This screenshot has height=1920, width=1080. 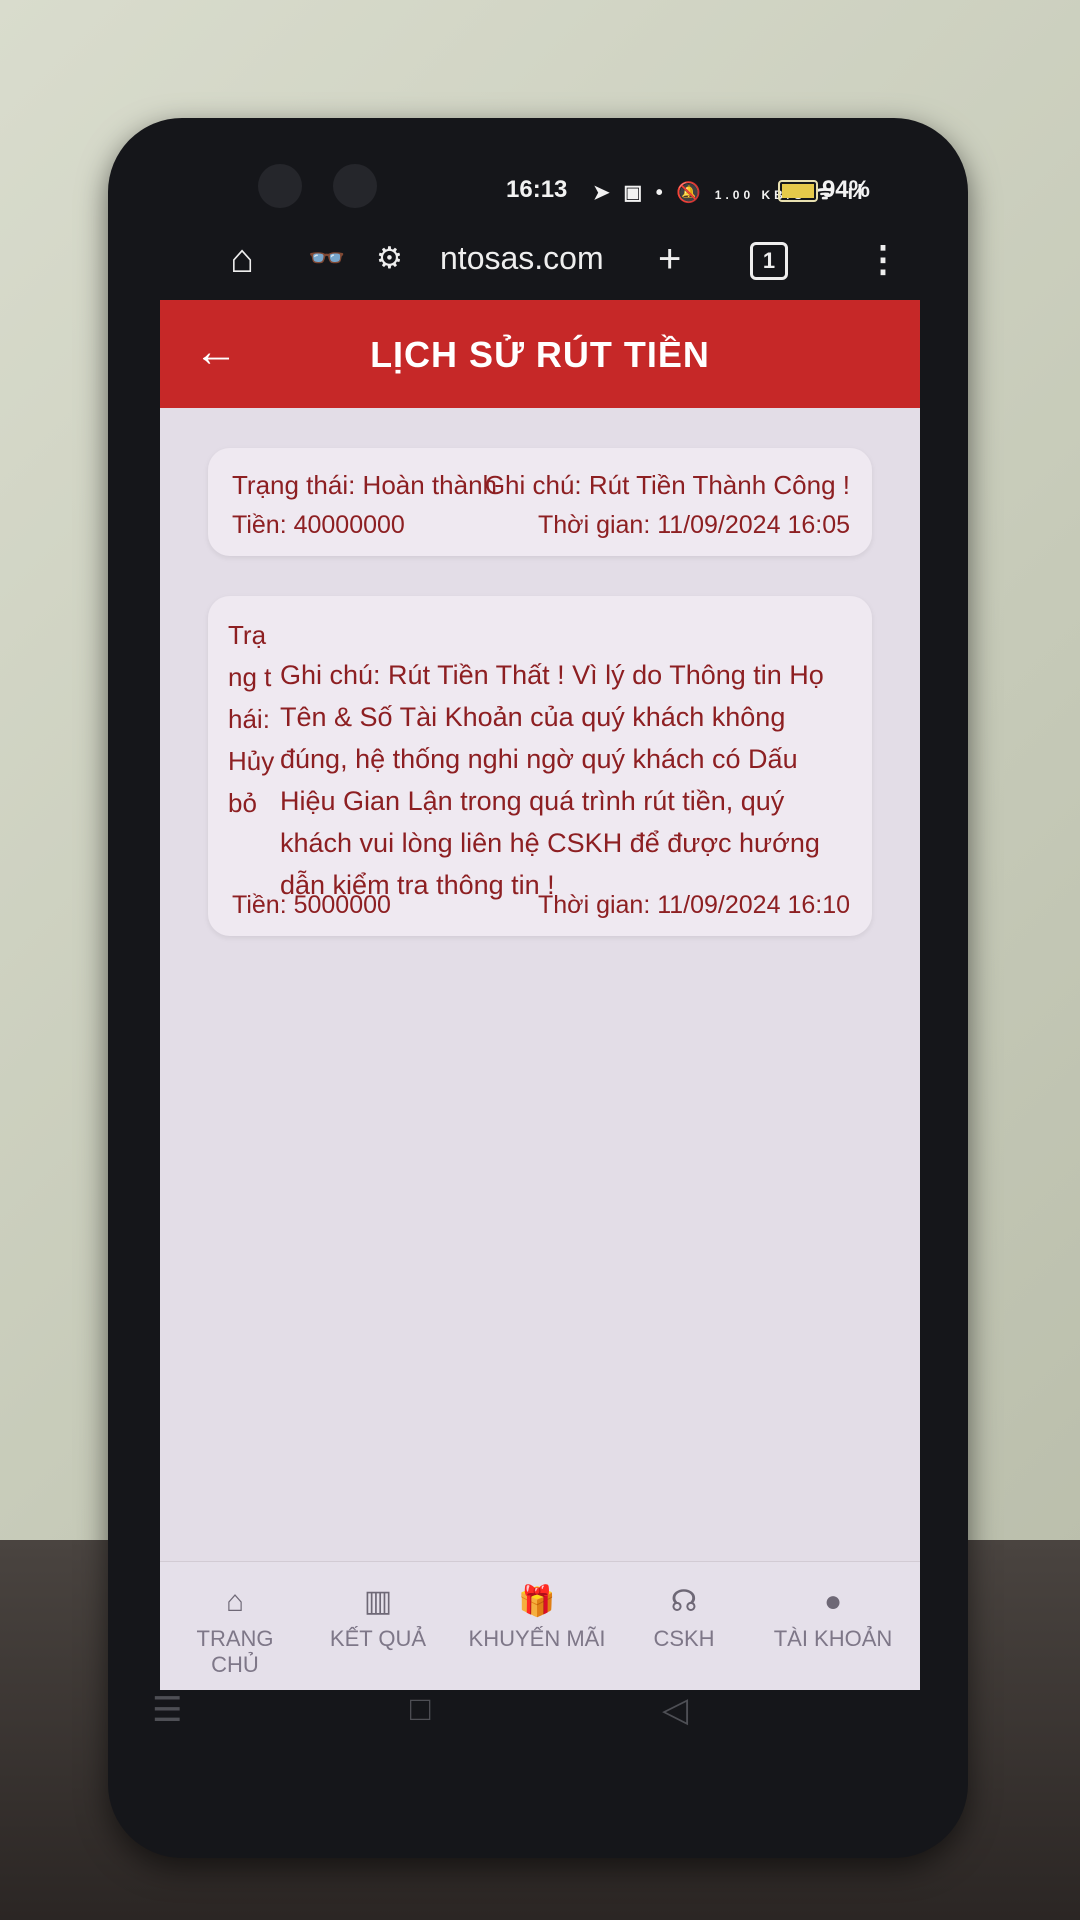 What do you see at coordinates (280, 186) in the screenshot?
I see `front-camera-icon` at bounding box center [280, 186].